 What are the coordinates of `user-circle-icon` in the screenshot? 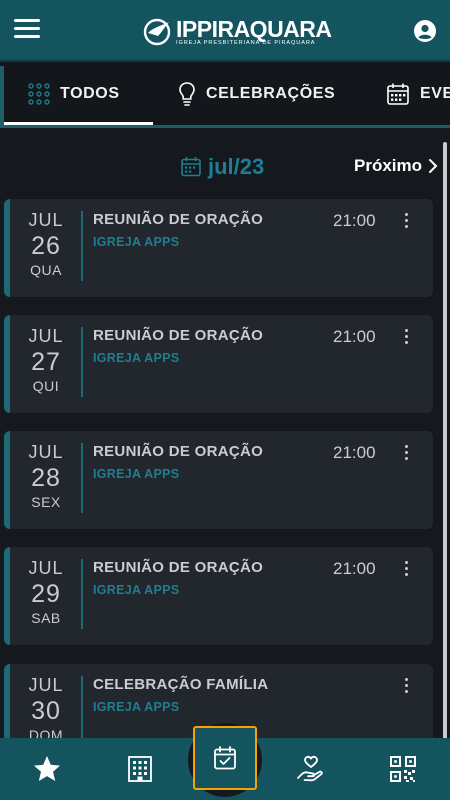 It's located at (425, 31).